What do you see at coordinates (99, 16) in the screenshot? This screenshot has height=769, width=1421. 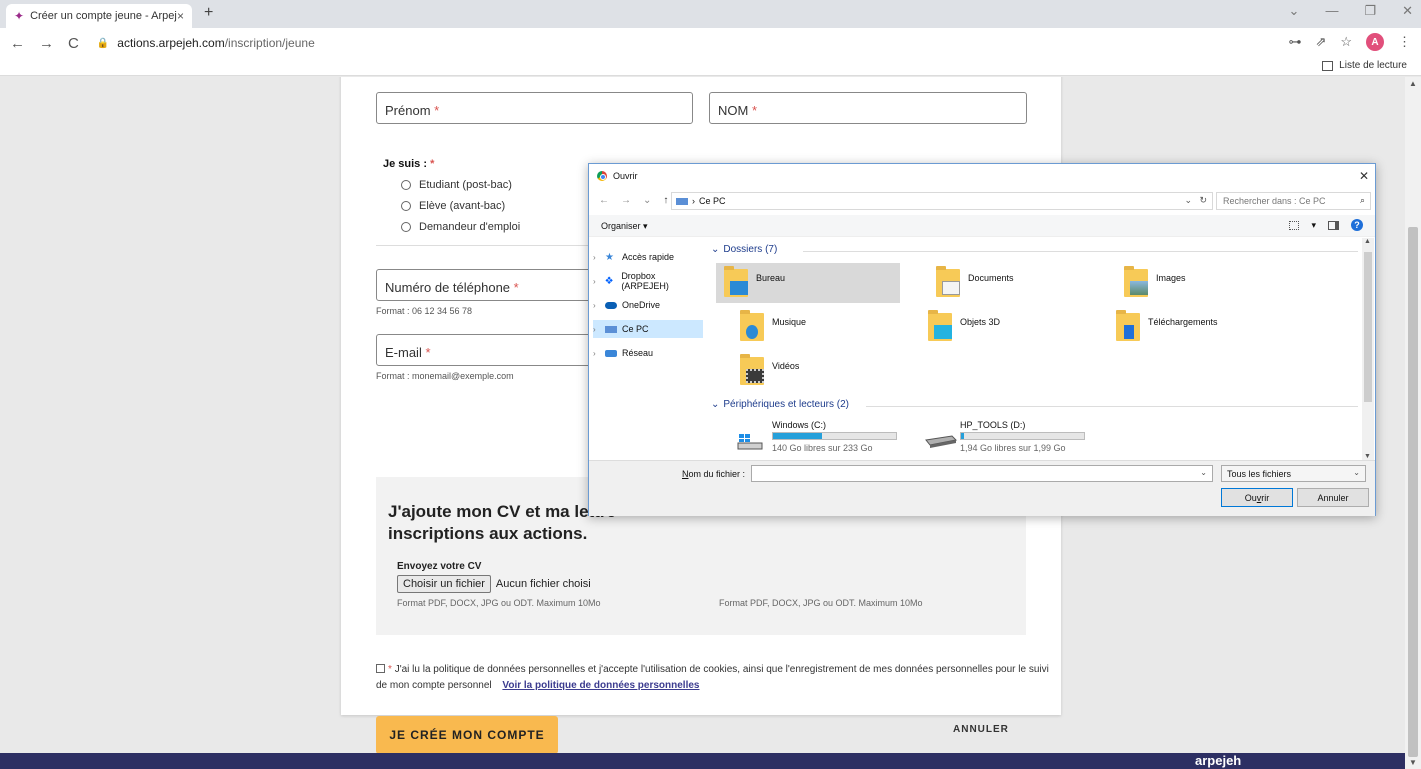 I see `browser-tab: ✦ Créer un compte jeune - Arpejeh ×` at bounding box center [99, 16].